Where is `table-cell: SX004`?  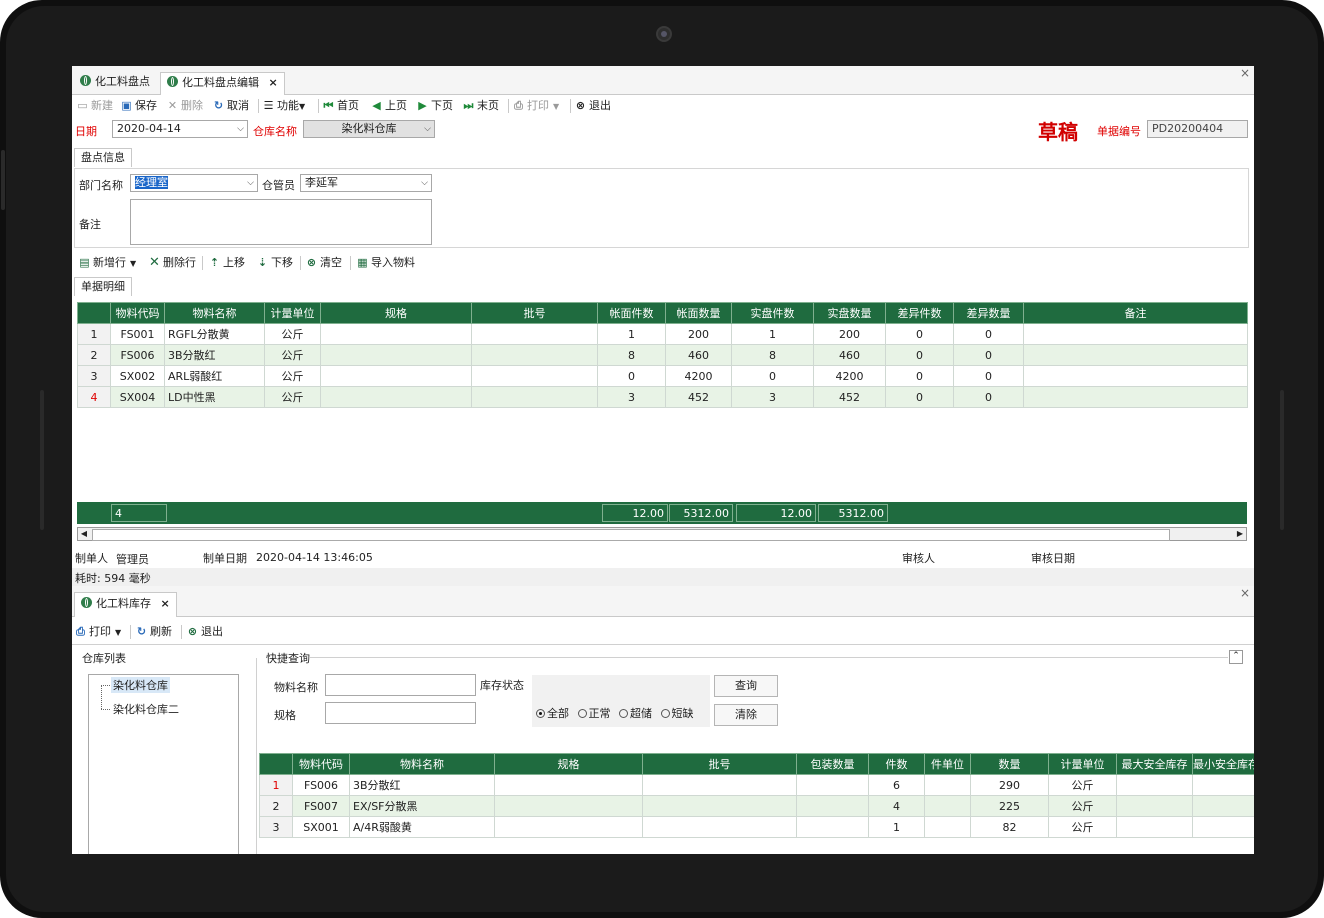
table-cell: SX004 is located at coordinates (137, 397).